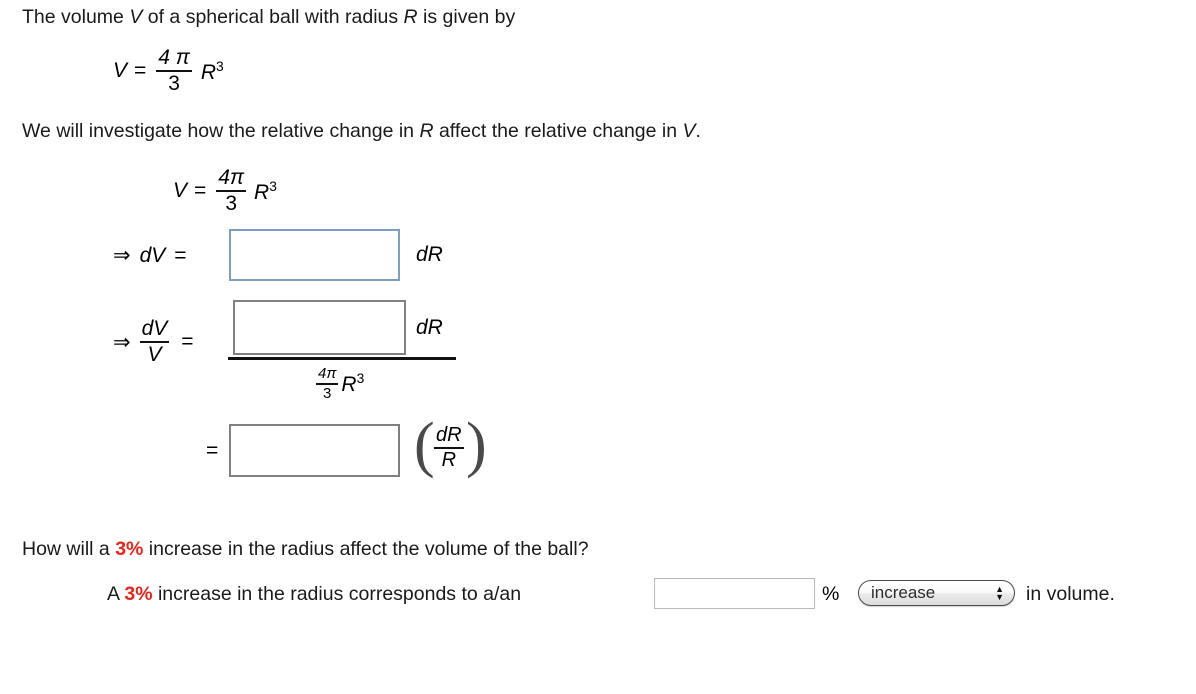 The width and height of the screenshot is (1196, 694). What do you see at coordinates (698, 131) in the screenshot?
I see `investigate-text-3: .` at bounding box center [698, 131].